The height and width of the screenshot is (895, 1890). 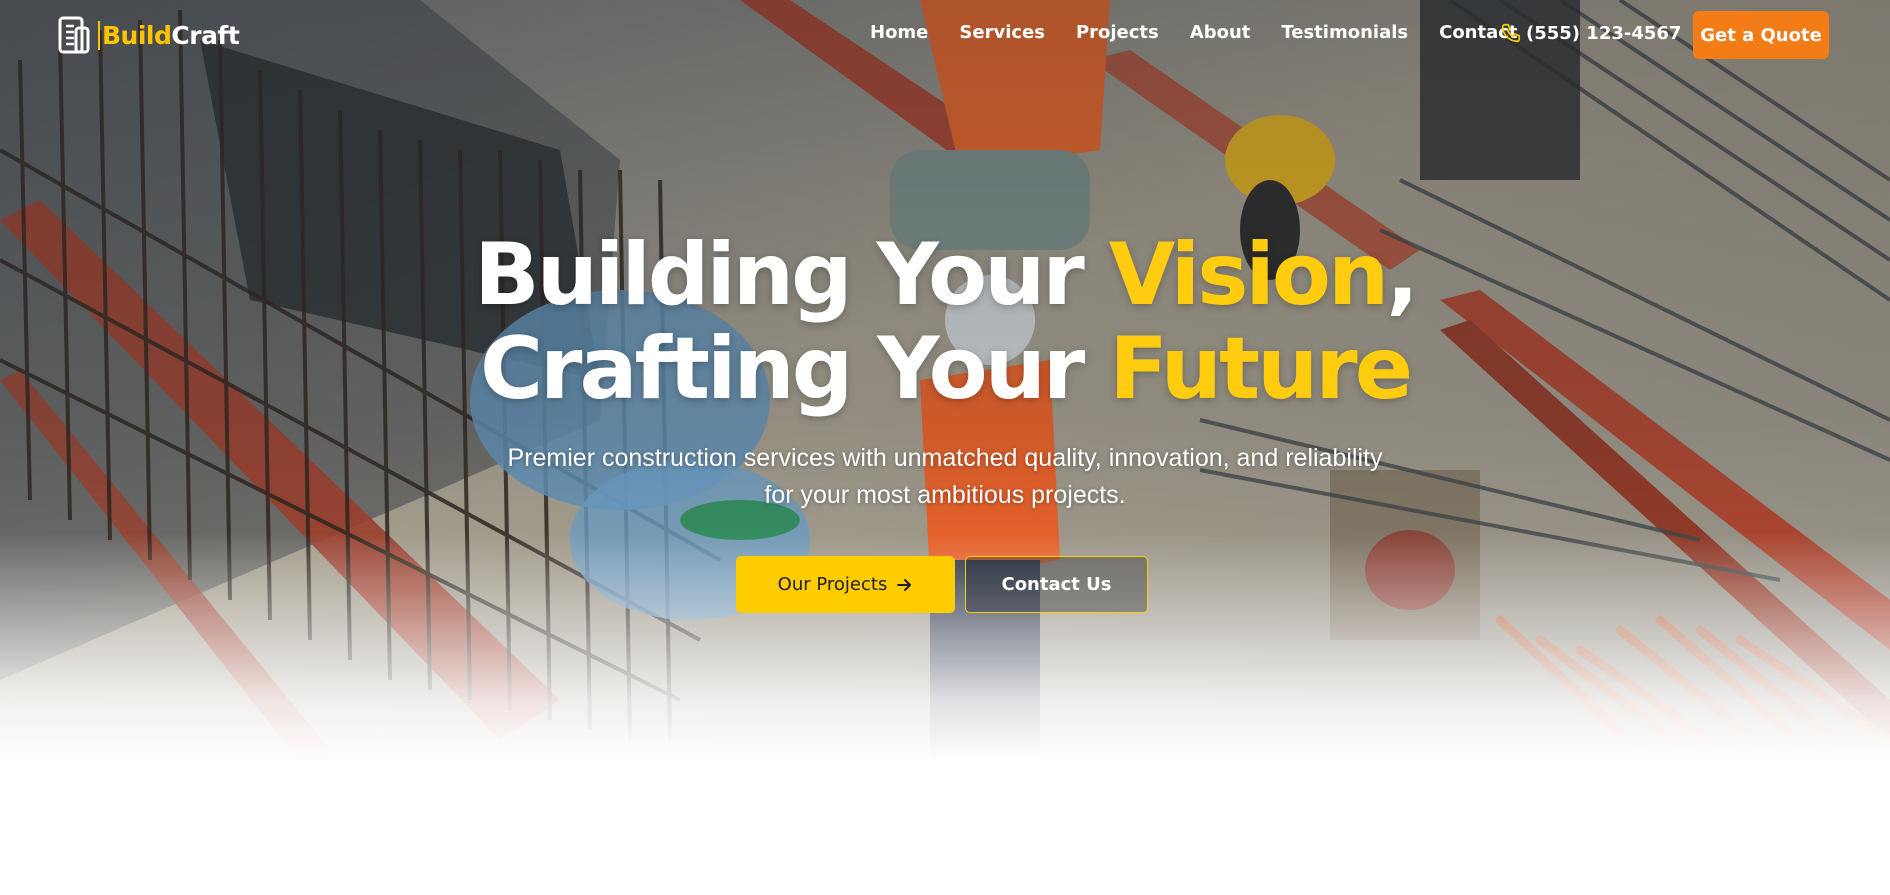 I want to click on brand-name-part2: Craft, so click(x=205, y=35).